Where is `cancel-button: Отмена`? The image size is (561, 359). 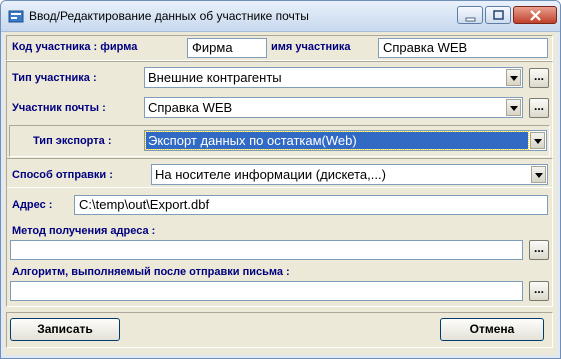
cancel-button: Отмена is located at coordinates (492, 329).